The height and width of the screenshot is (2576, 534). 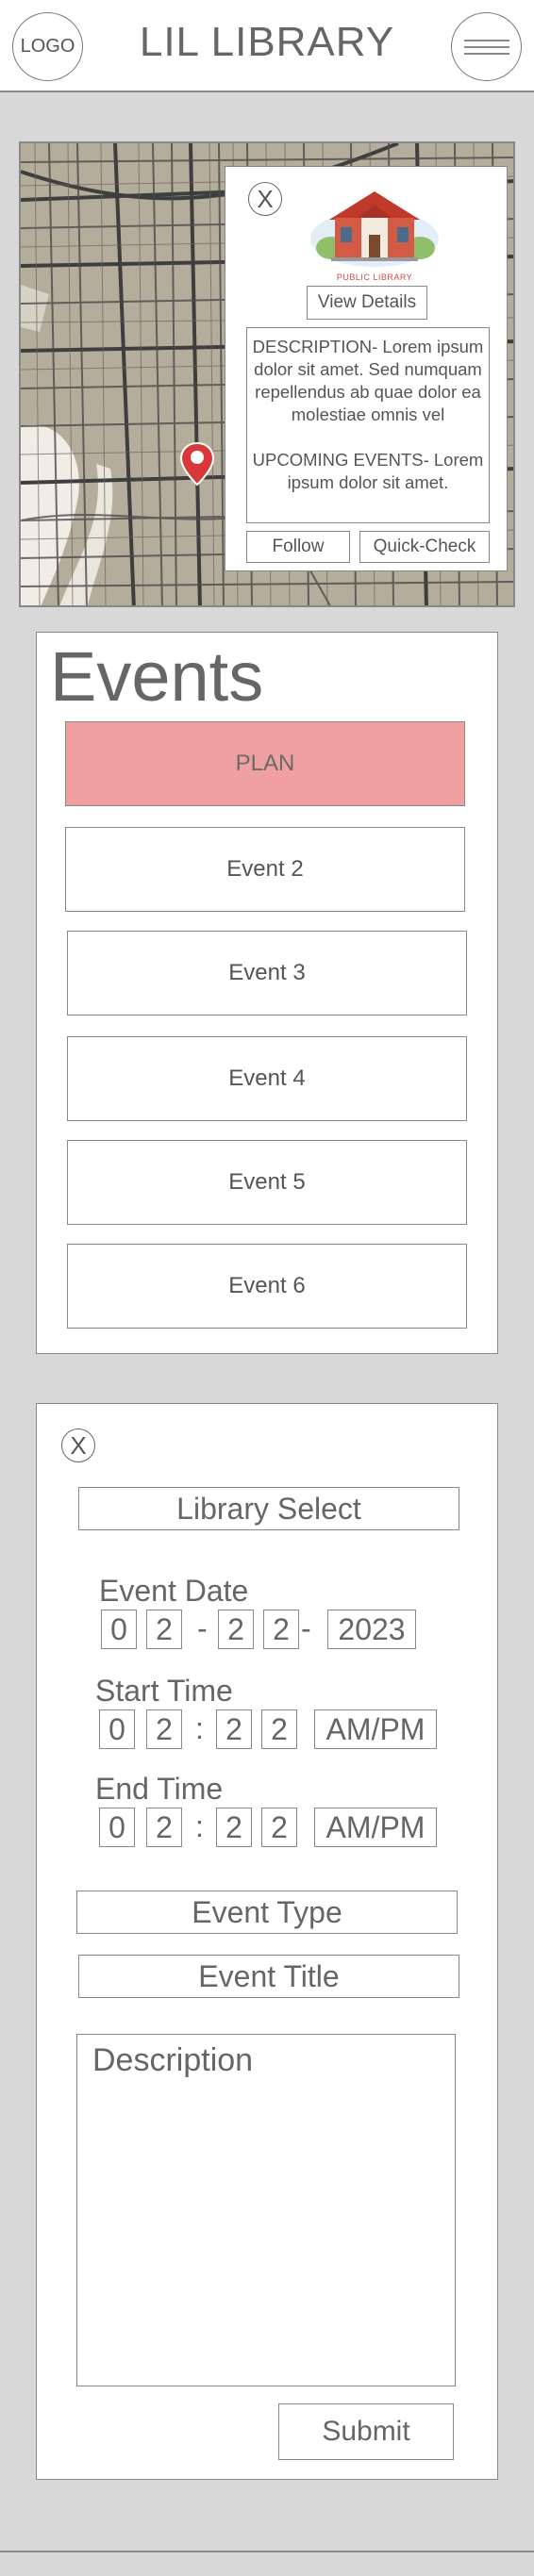 I want to click on event-item: Event 3, so click(x=267, y=973).